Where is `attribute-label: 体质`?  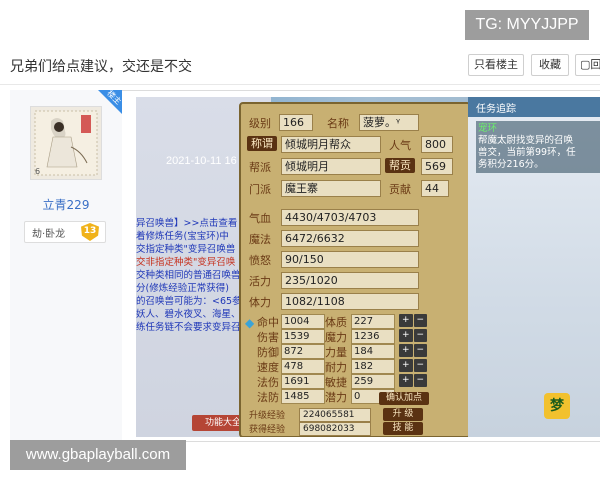 attribute-label: 体质 is located at coordinates (336, 322).